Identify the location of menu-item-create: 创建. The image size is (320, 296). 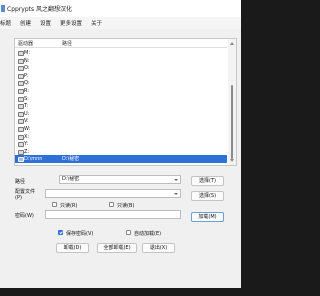
(25, 23).